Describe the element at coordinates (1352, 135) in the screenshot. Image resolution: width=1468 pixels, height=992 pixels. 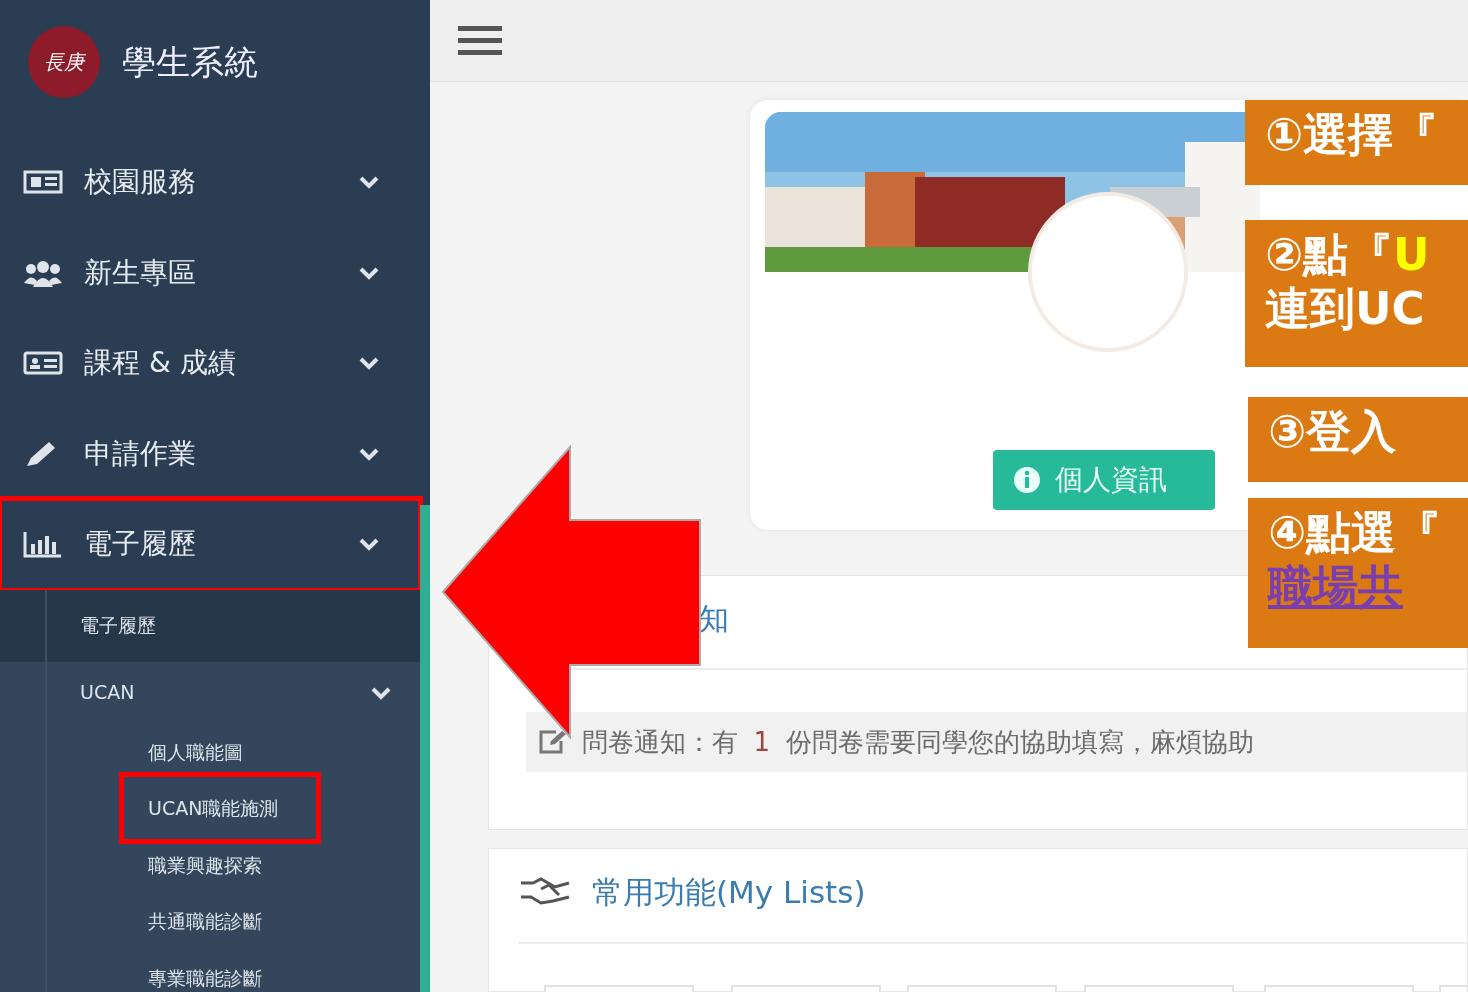
I see `callout-text: ①選擇『` at that location.